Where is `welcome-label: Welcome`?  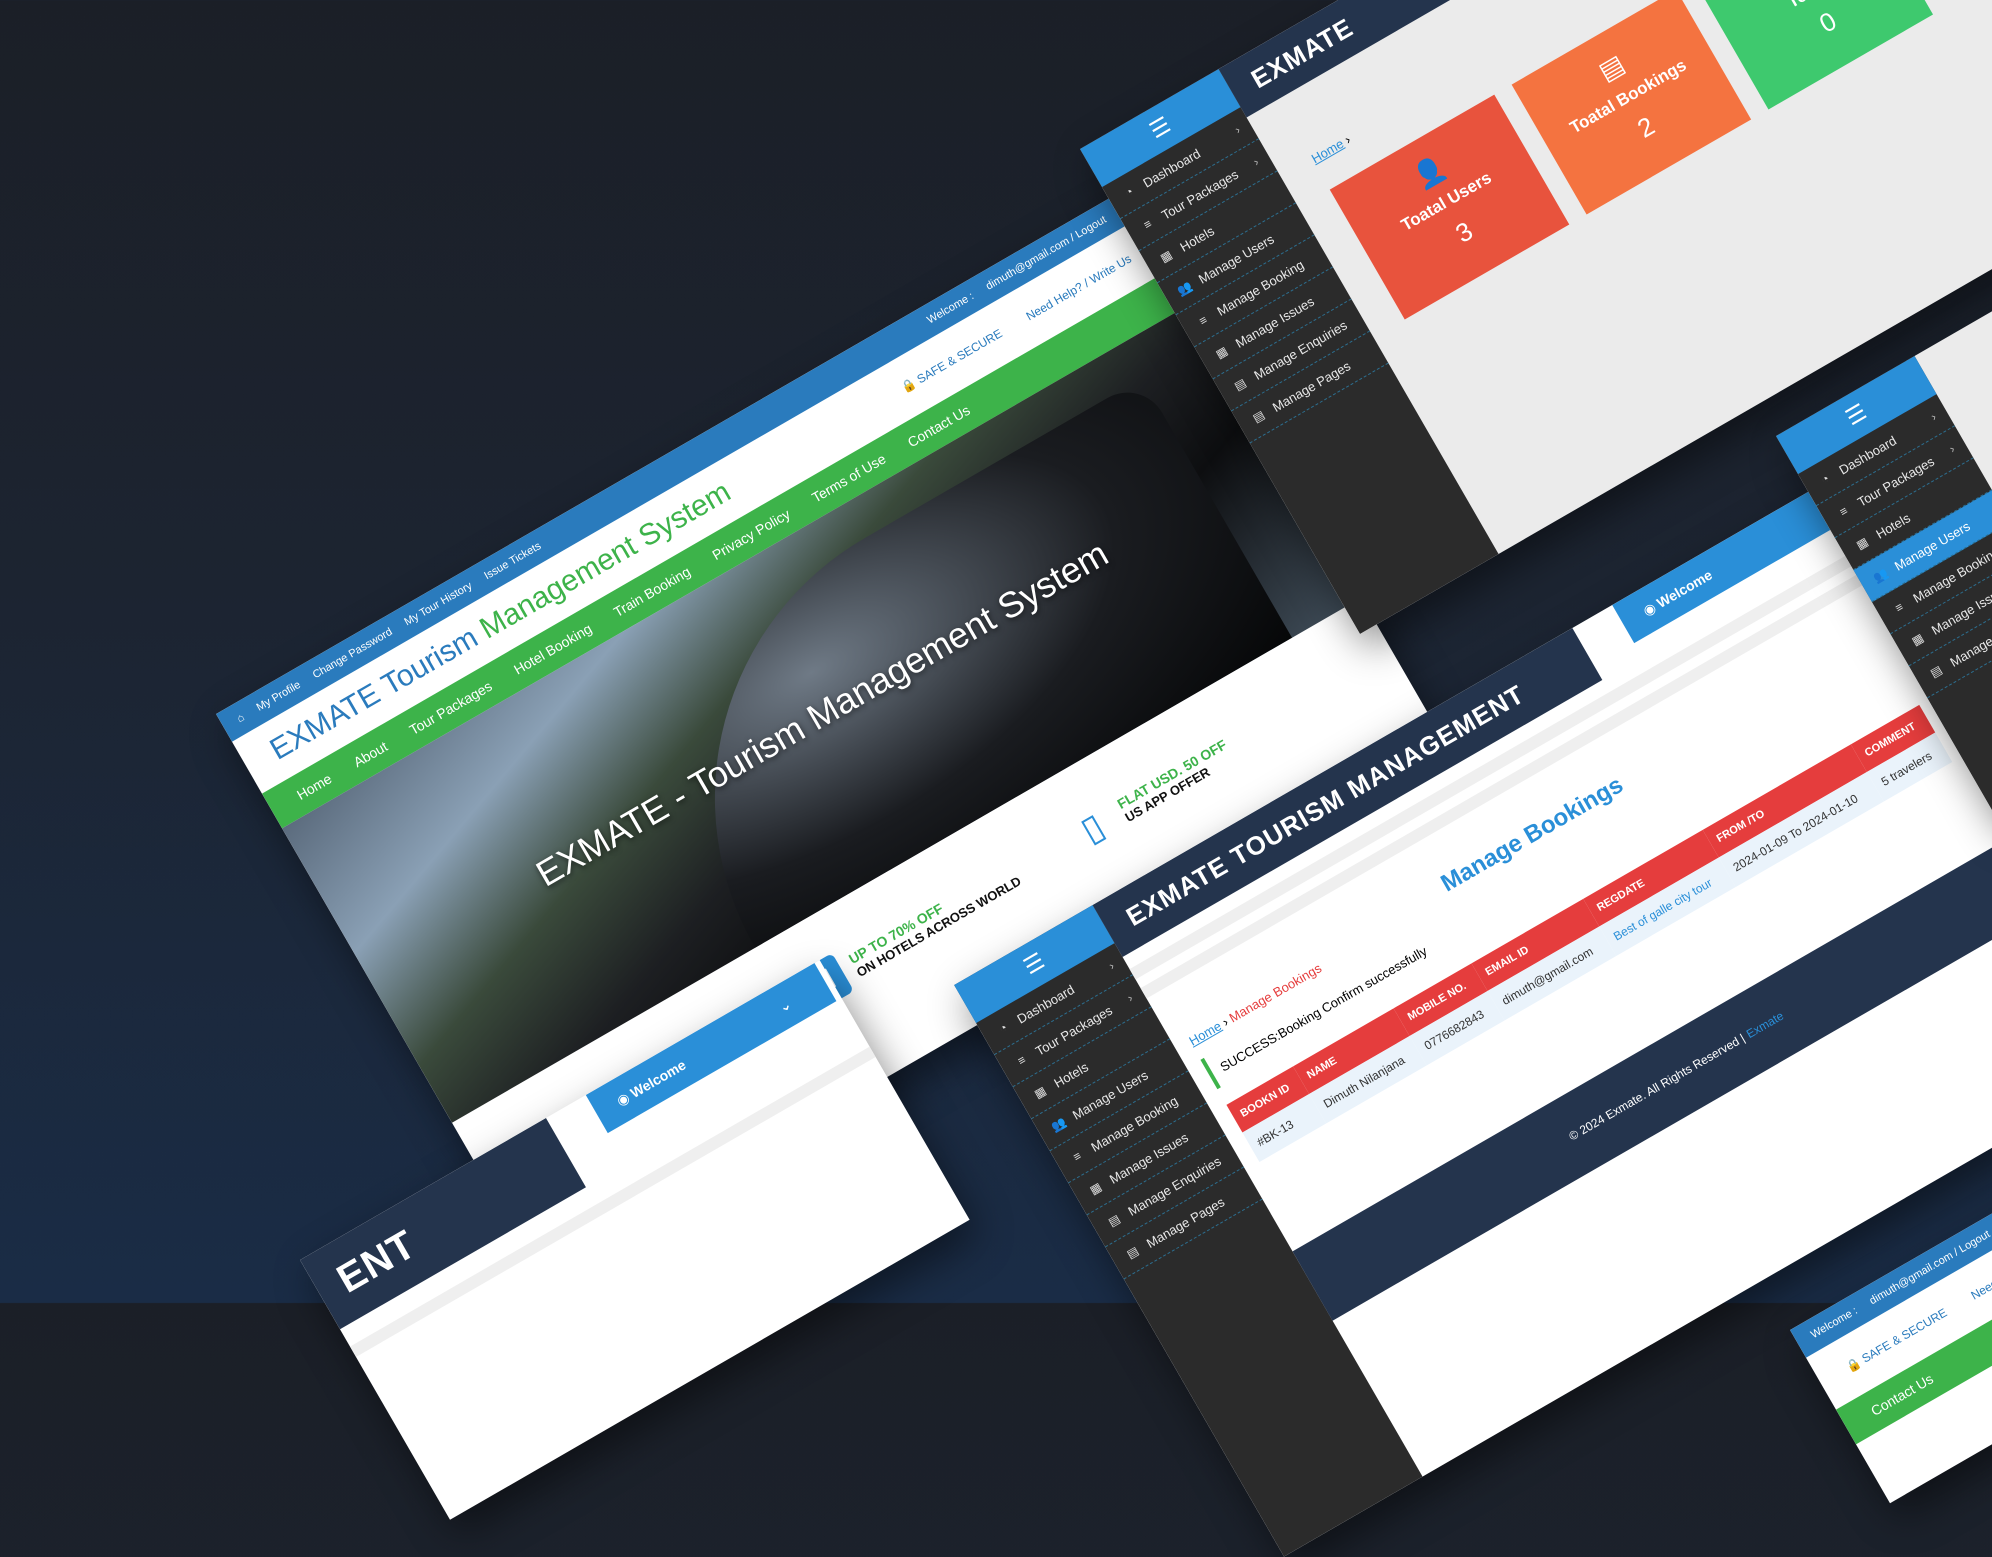 welcome-label: Welcome is located at coordinates (1684, 588).